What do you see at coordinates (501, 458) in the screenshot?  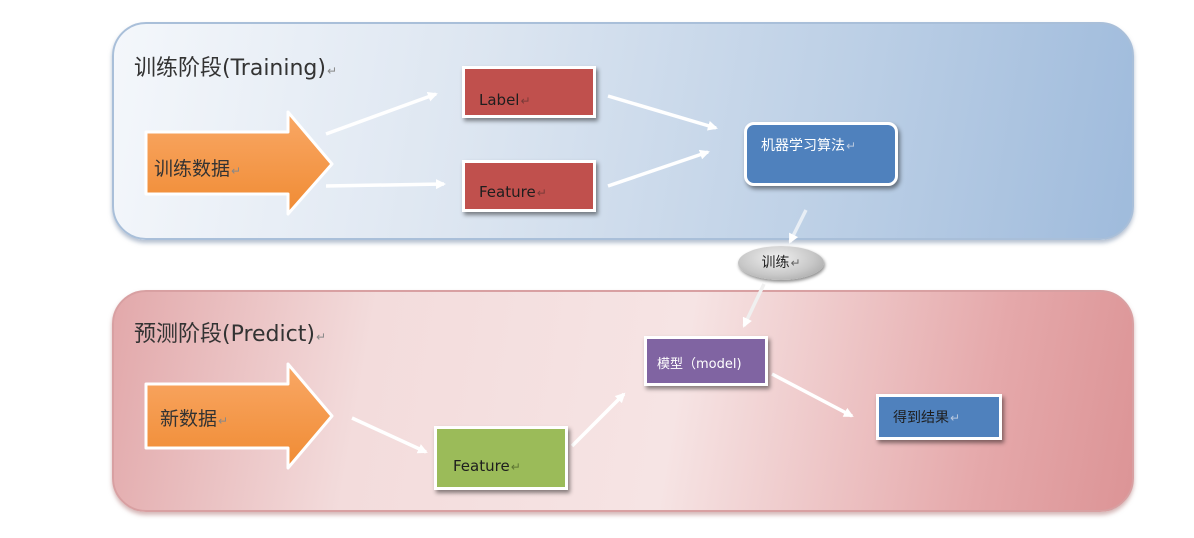 I see `feature-box-predict: Feature↵` at bounding box center [501, 458].